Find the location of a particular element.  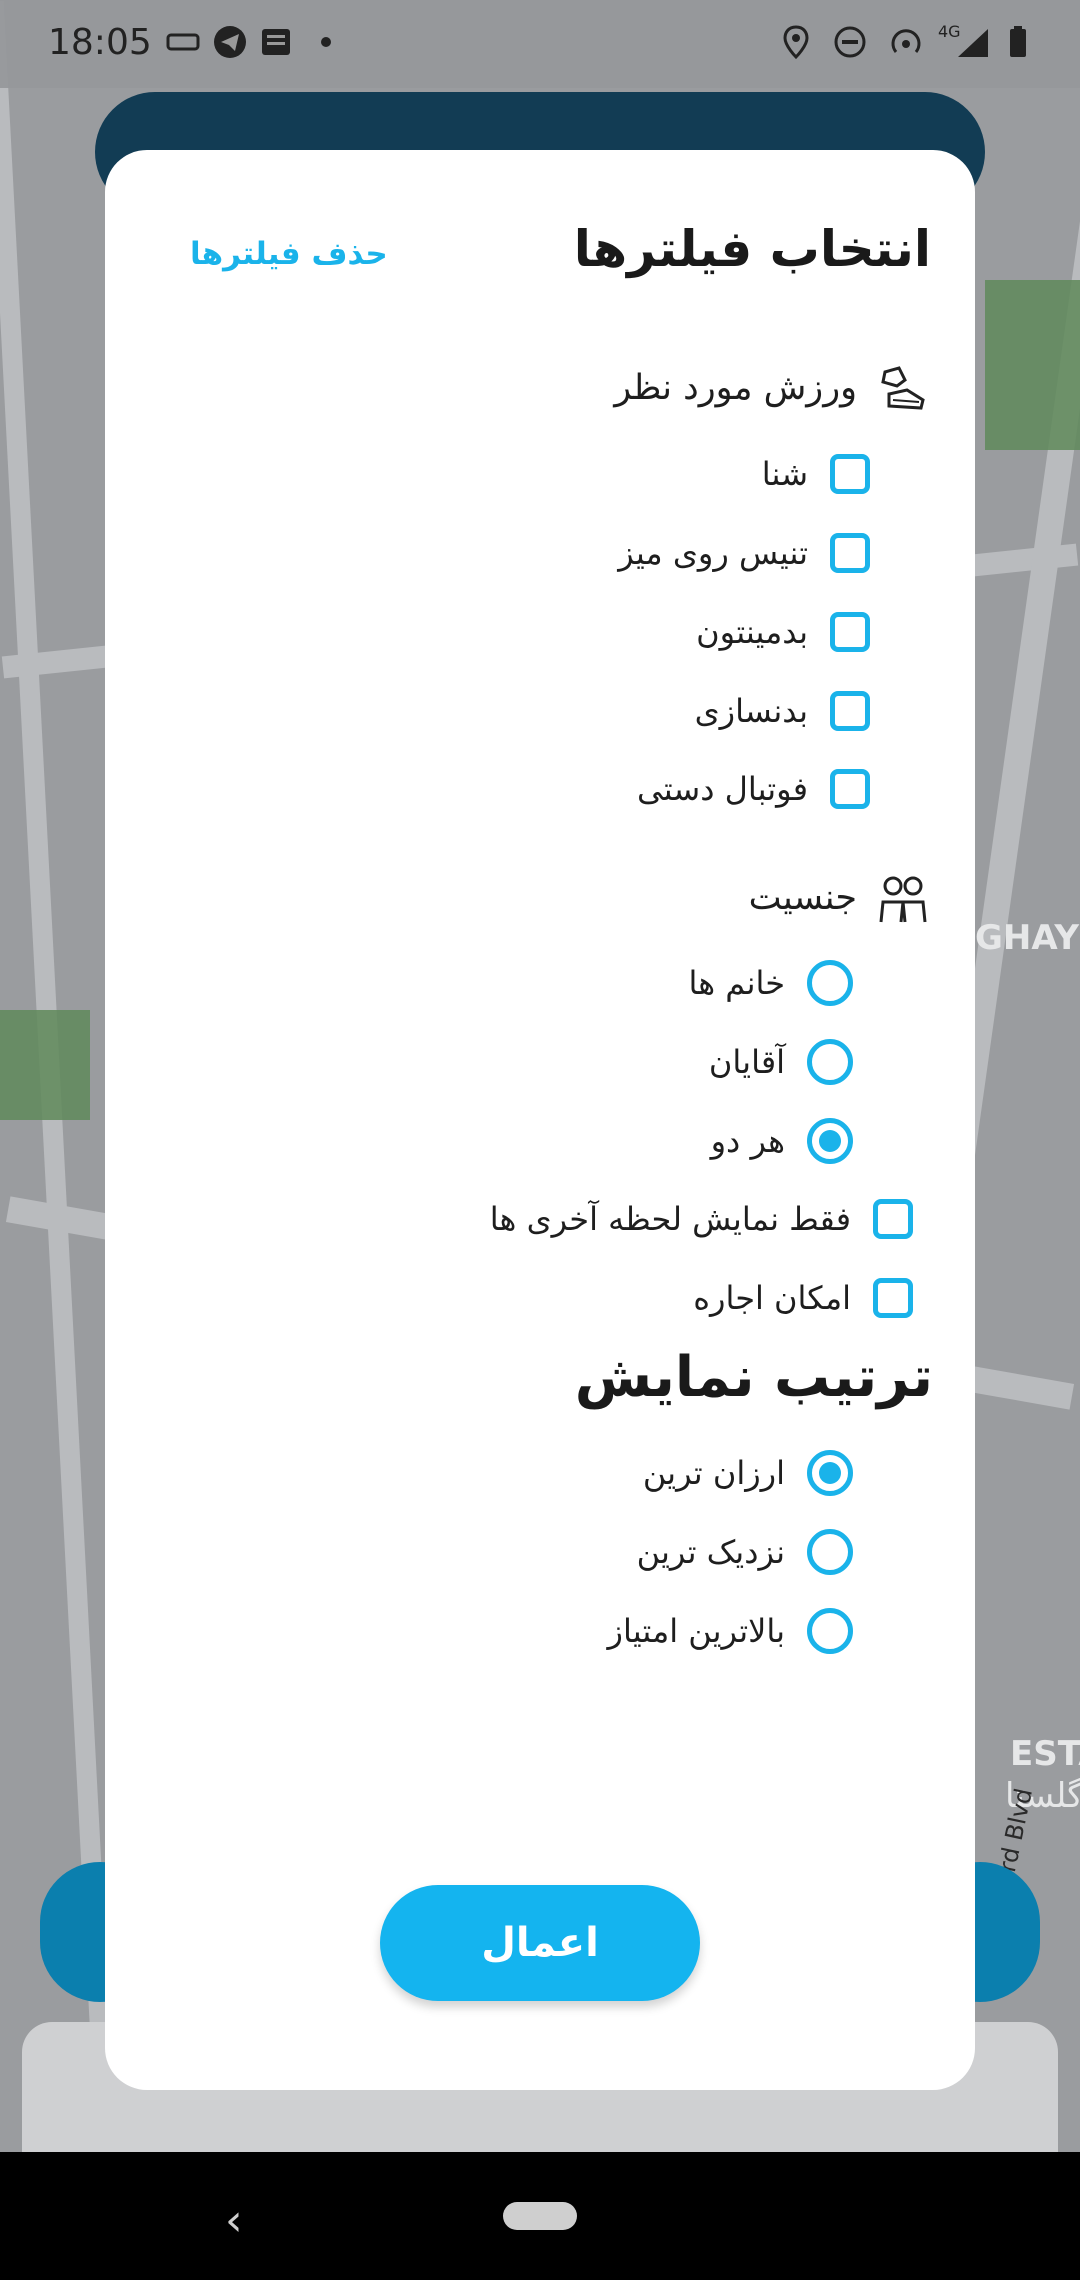

sport-option-badminton: بدمینتون is located at coordinates (783, 632).